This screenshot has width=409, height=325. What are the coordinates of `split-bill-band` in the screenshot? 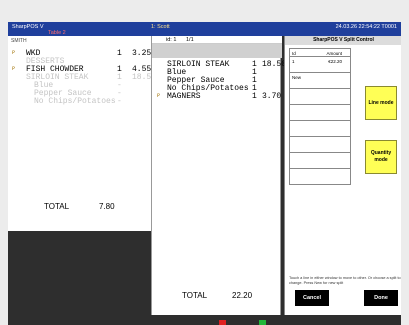 It's located at (217, 51).